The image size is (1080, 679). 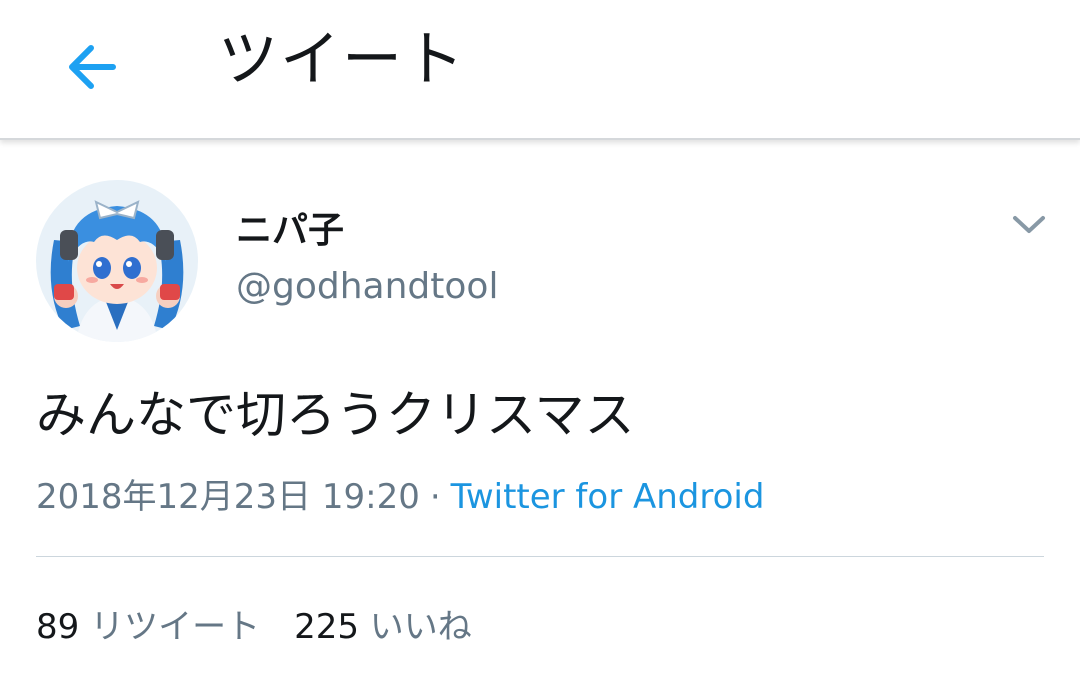 I want to click on like-stat: 225 いいね, so click(x=383, y=627).